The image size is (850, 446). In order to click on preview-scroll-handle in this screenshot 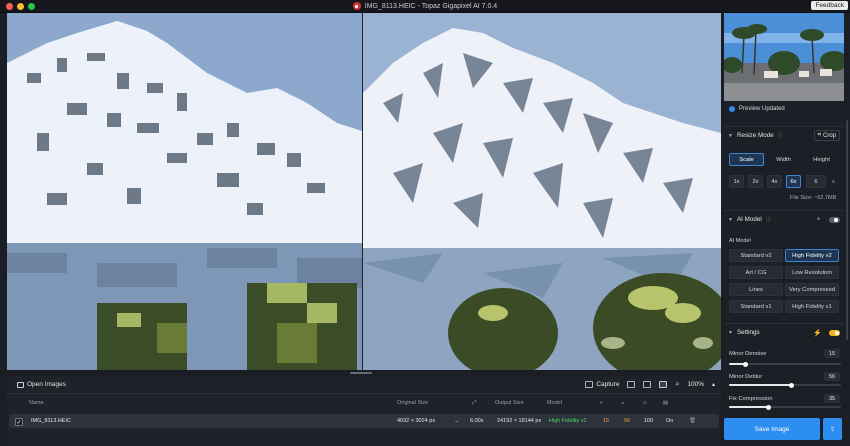, I will do `click(361, 373)`.